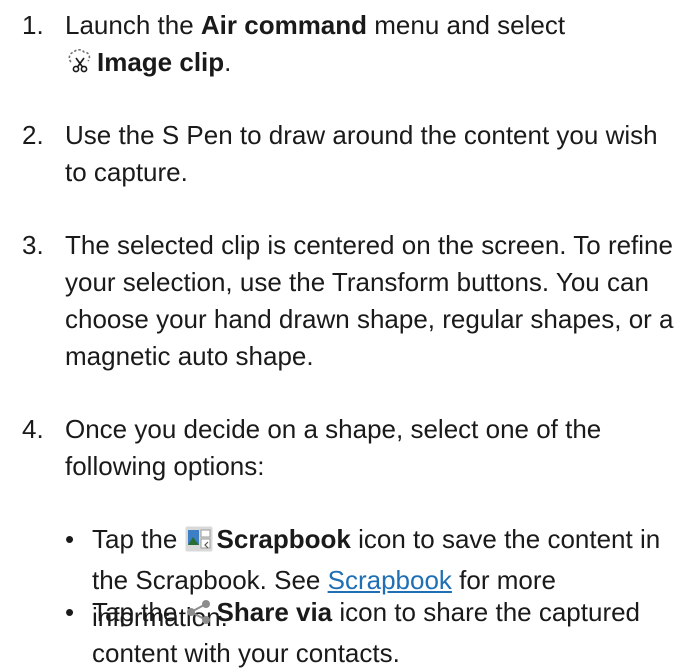 The height and width of the screenshot is (672, 689). Describe the element at coordinates (33, 429) in the screenshot. I see `step-number: 4.` at that location.